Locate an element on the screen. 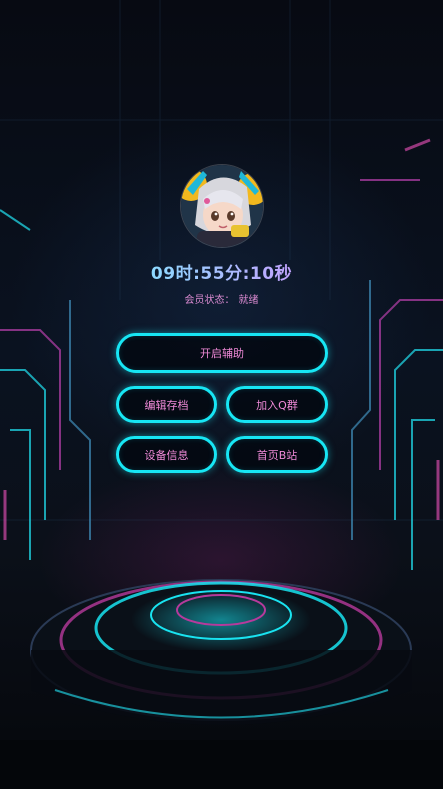 The image size is (443, 789). avatar is located at coordinates (222, 206).